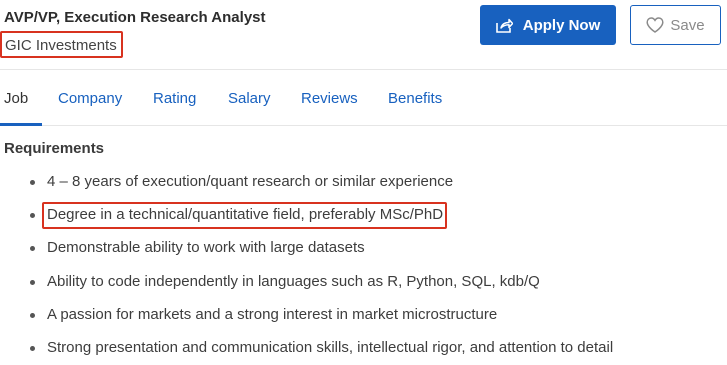 The image size is (727, 365). What do you see at coordinates (61, 44) in the screenshot?
I see `company-name: GIC Investments` at bounding box center [61, 44].